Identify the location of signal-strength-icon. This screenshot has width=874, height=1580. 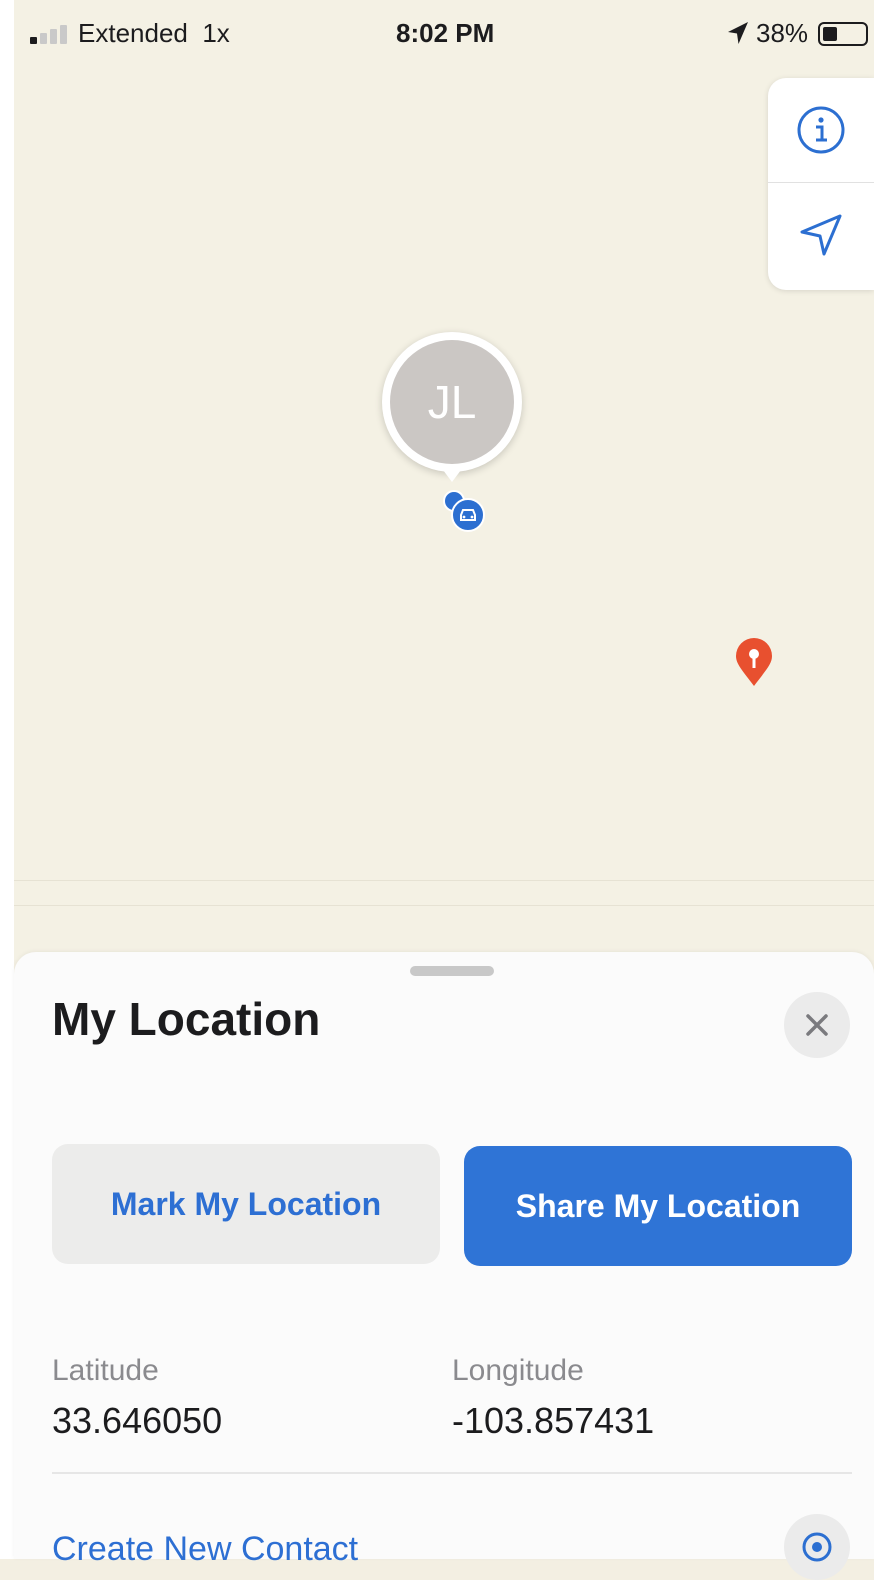
(50, 33).